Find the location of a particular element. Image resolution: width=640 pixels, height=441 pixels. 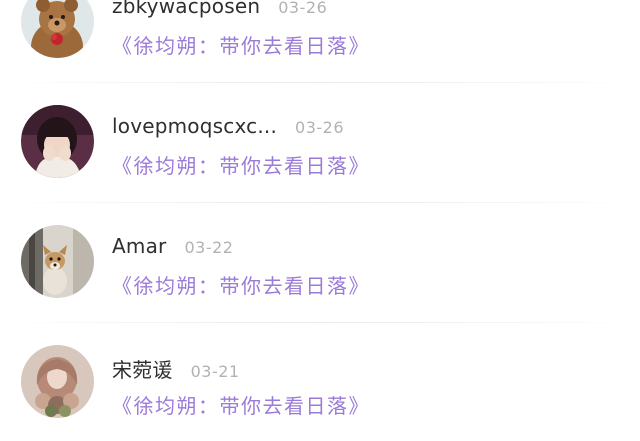

dog-avatar-icon is located at coordinates (57, 261).